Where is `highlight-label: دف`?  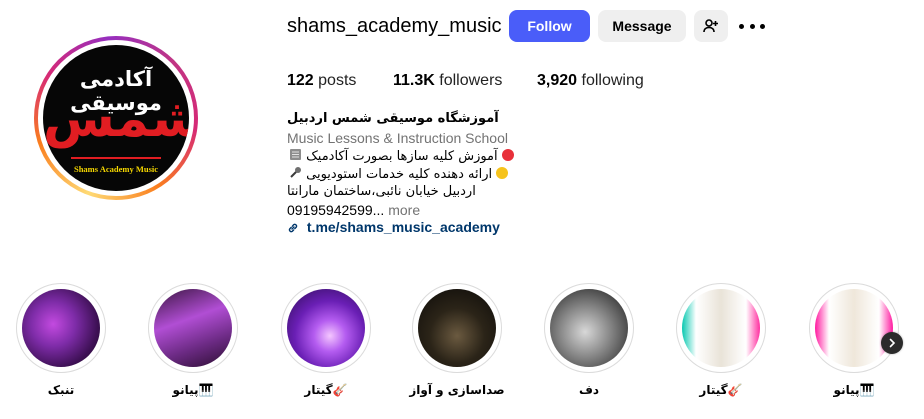
highlight-label: دف is located at coordinates (589, 390).